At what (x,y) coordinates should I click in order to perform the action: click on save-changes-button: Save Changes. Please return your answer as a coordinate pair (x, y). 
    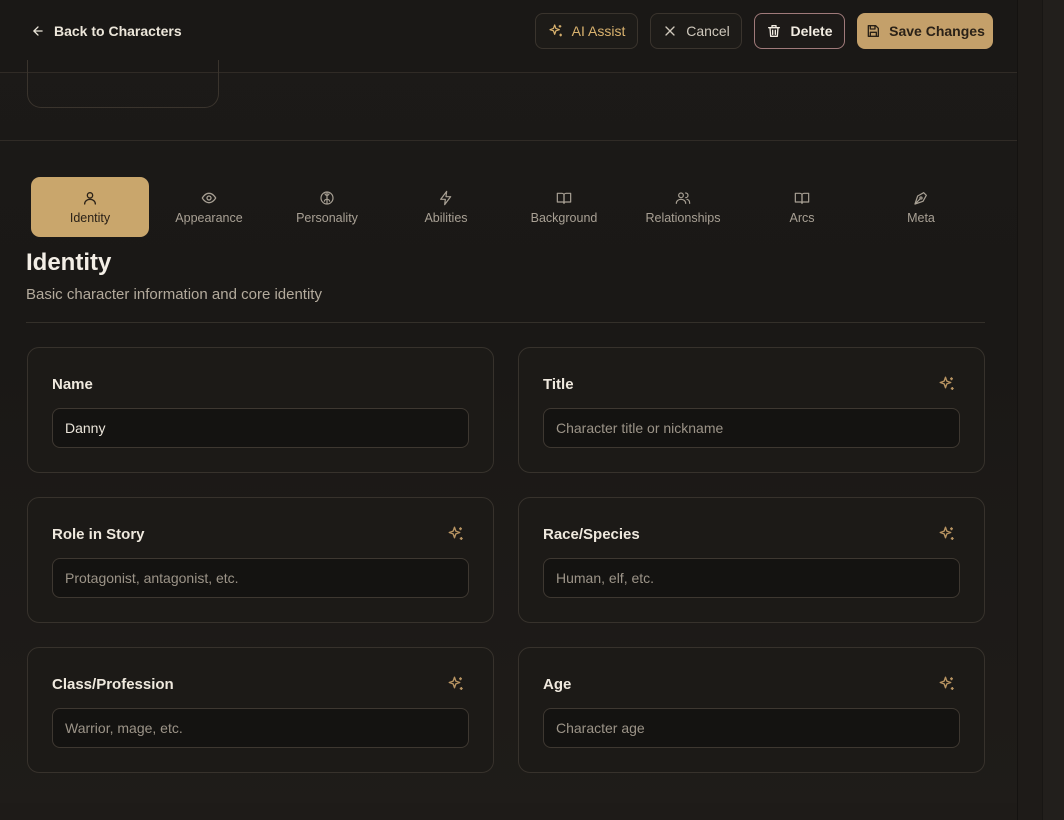
    Looking at the image, I should click on (925, 31).